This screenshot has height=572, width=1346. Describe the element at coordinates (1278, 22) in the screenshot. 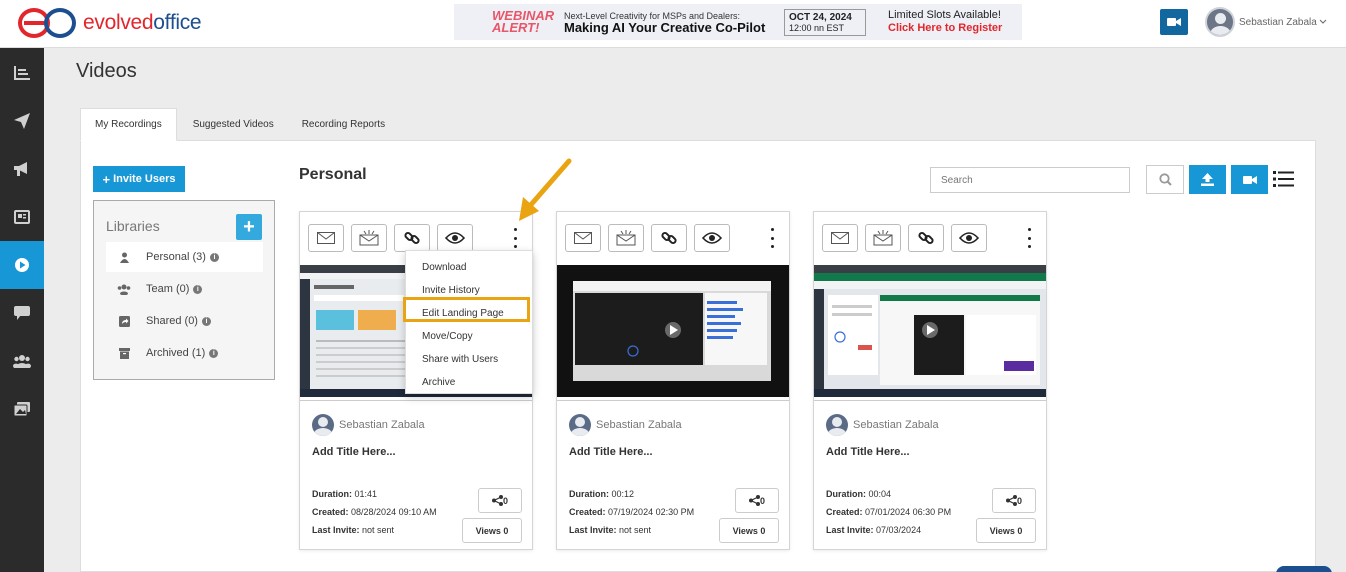

I see `user-name: Sebastian Zabala` at that location.